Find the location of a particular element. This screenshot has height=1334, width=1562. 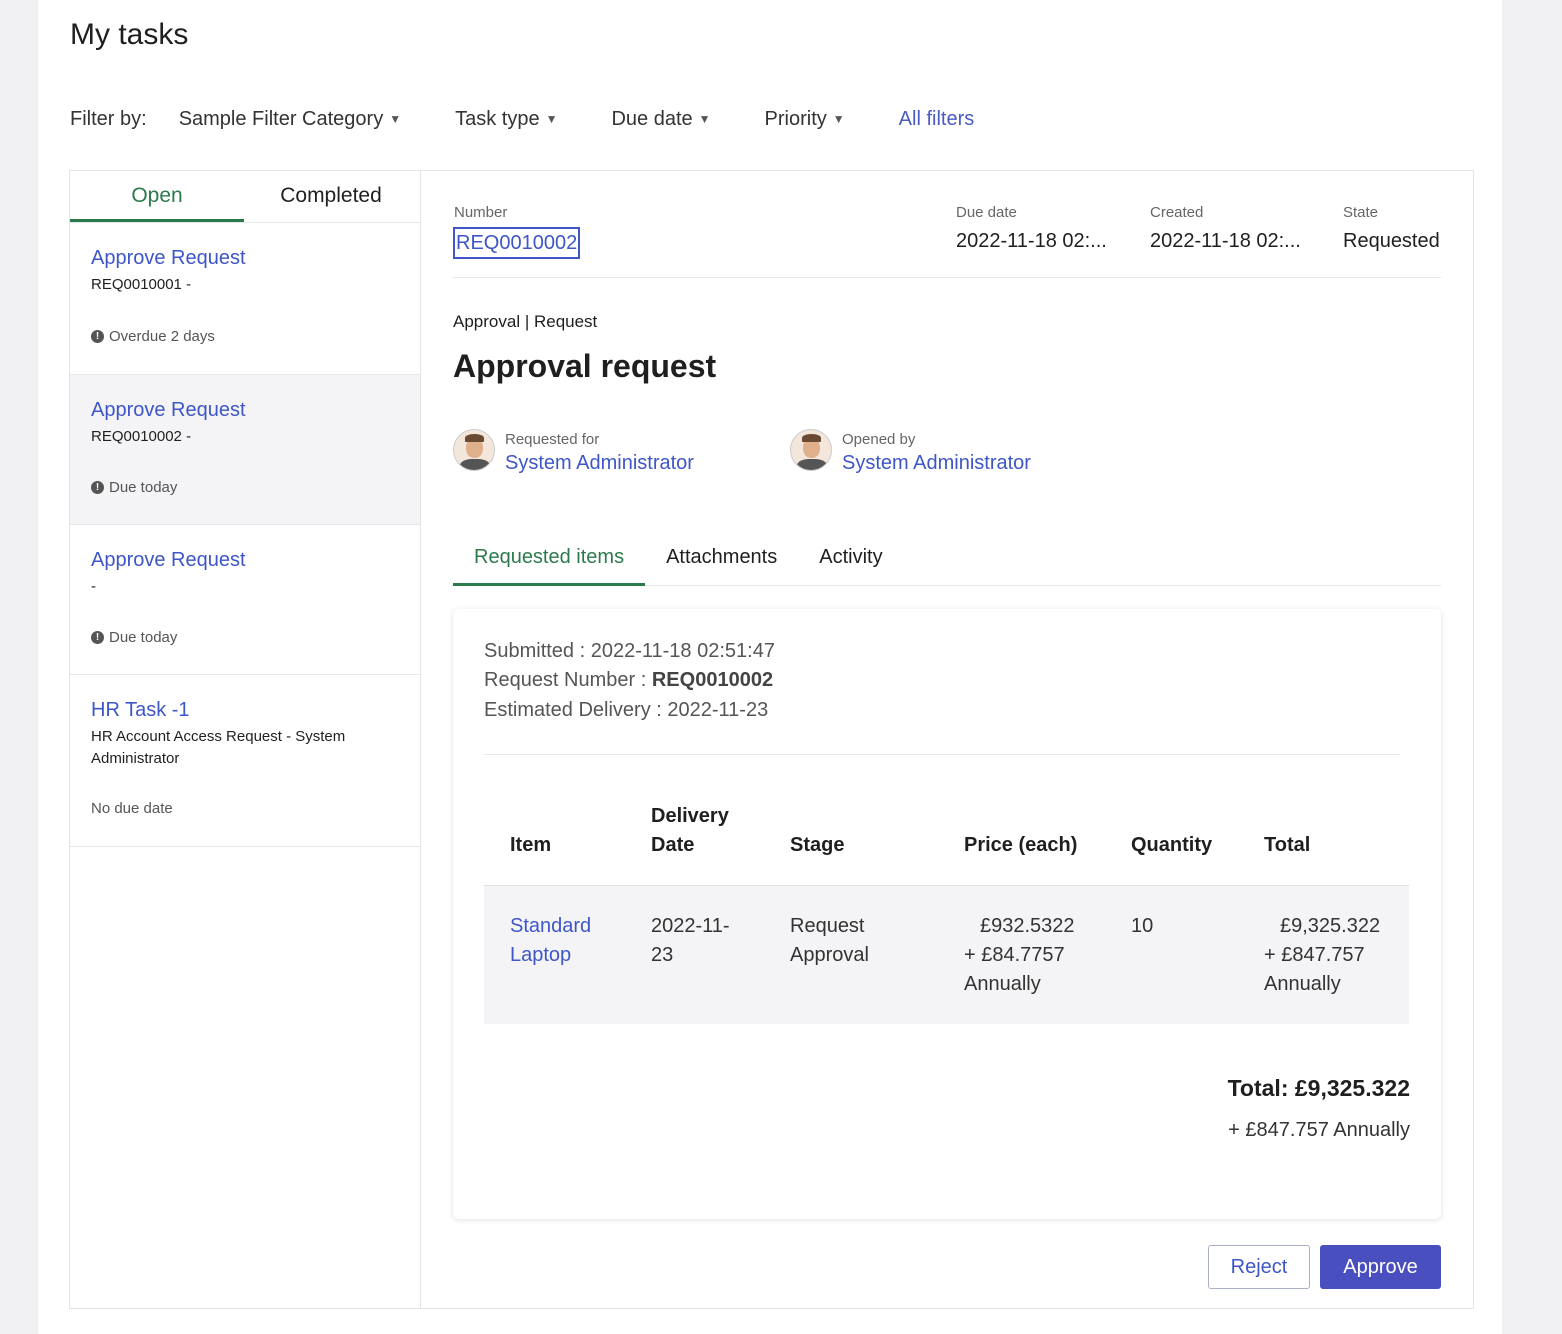

task-title: HR Task -1 is located at coordinates (245, 710).